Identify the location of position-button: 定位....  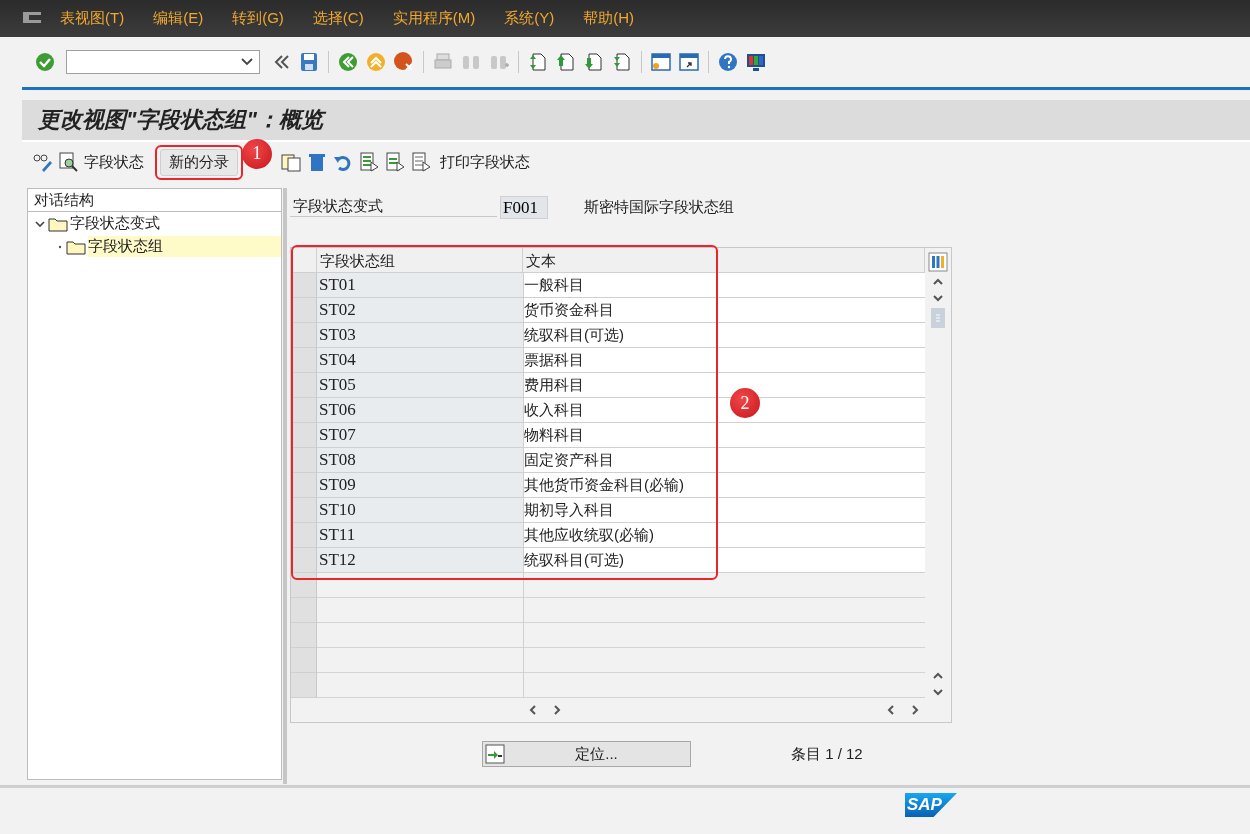
(586, 754).